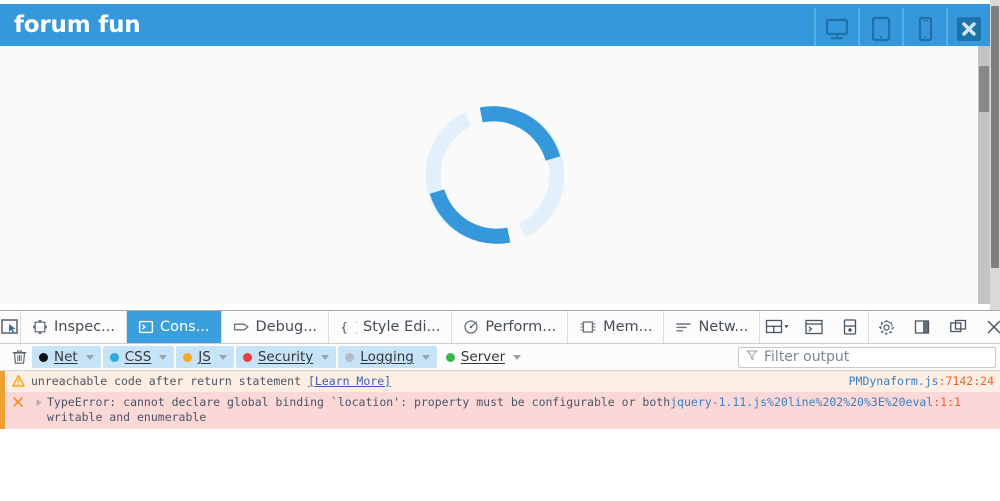  What do you see at coordinates (880, 29) in the screenshot?
I see `tablet-view-icon` at bounding box center [880, 29].